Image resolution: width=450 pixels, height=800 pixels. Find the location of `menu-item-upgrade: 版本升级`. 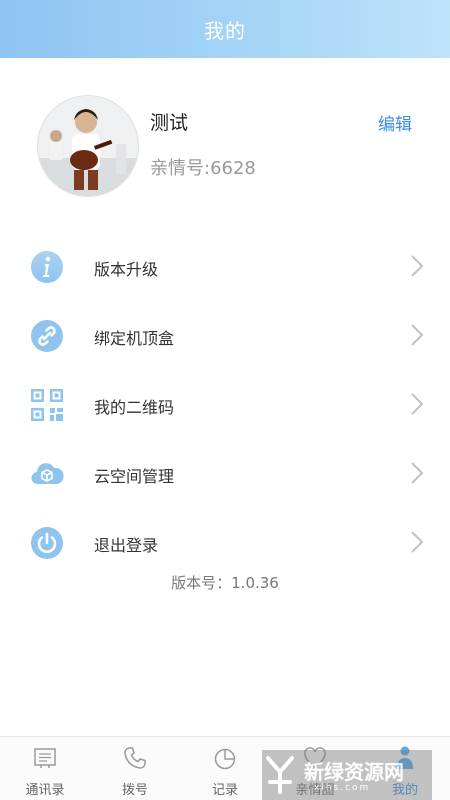

menu-item-upgrade: 版本升级 is located at coordinates (225, 266).